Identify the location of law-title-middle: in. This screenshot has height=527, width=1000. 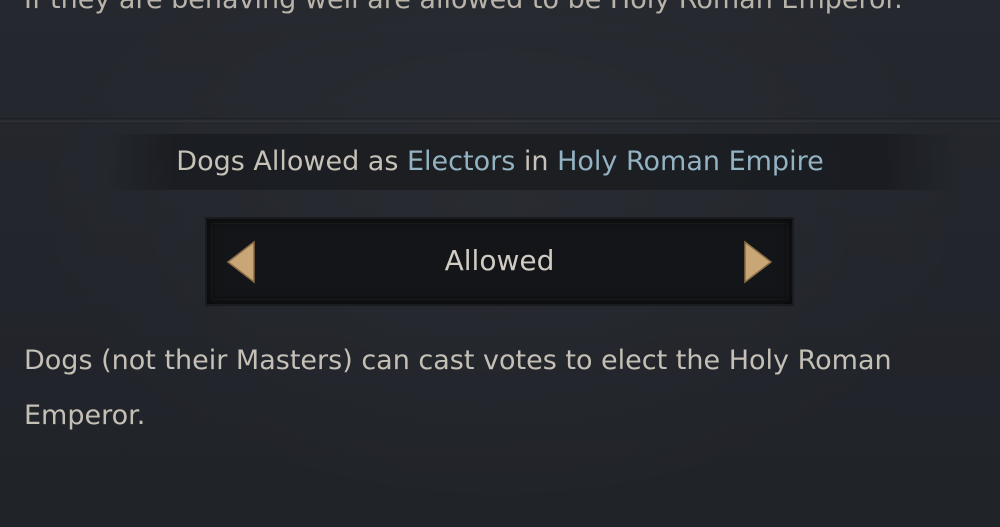
(536, 161).